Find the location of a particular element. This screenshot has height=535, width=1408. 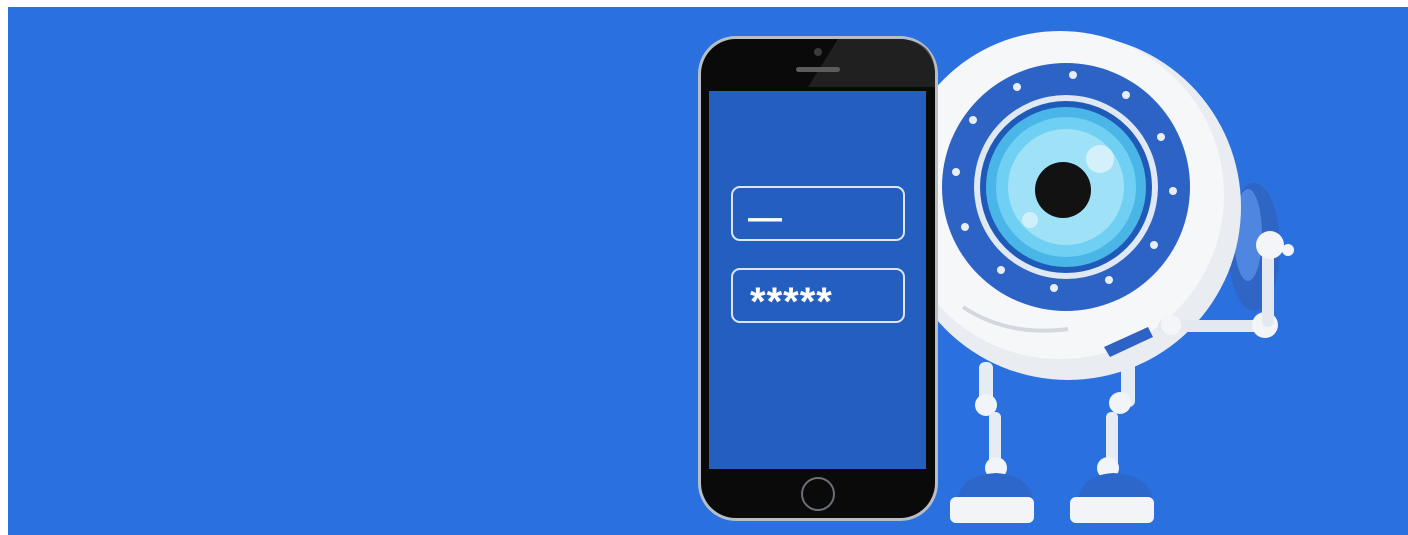

banner-link is located at coordinates (153, 3).